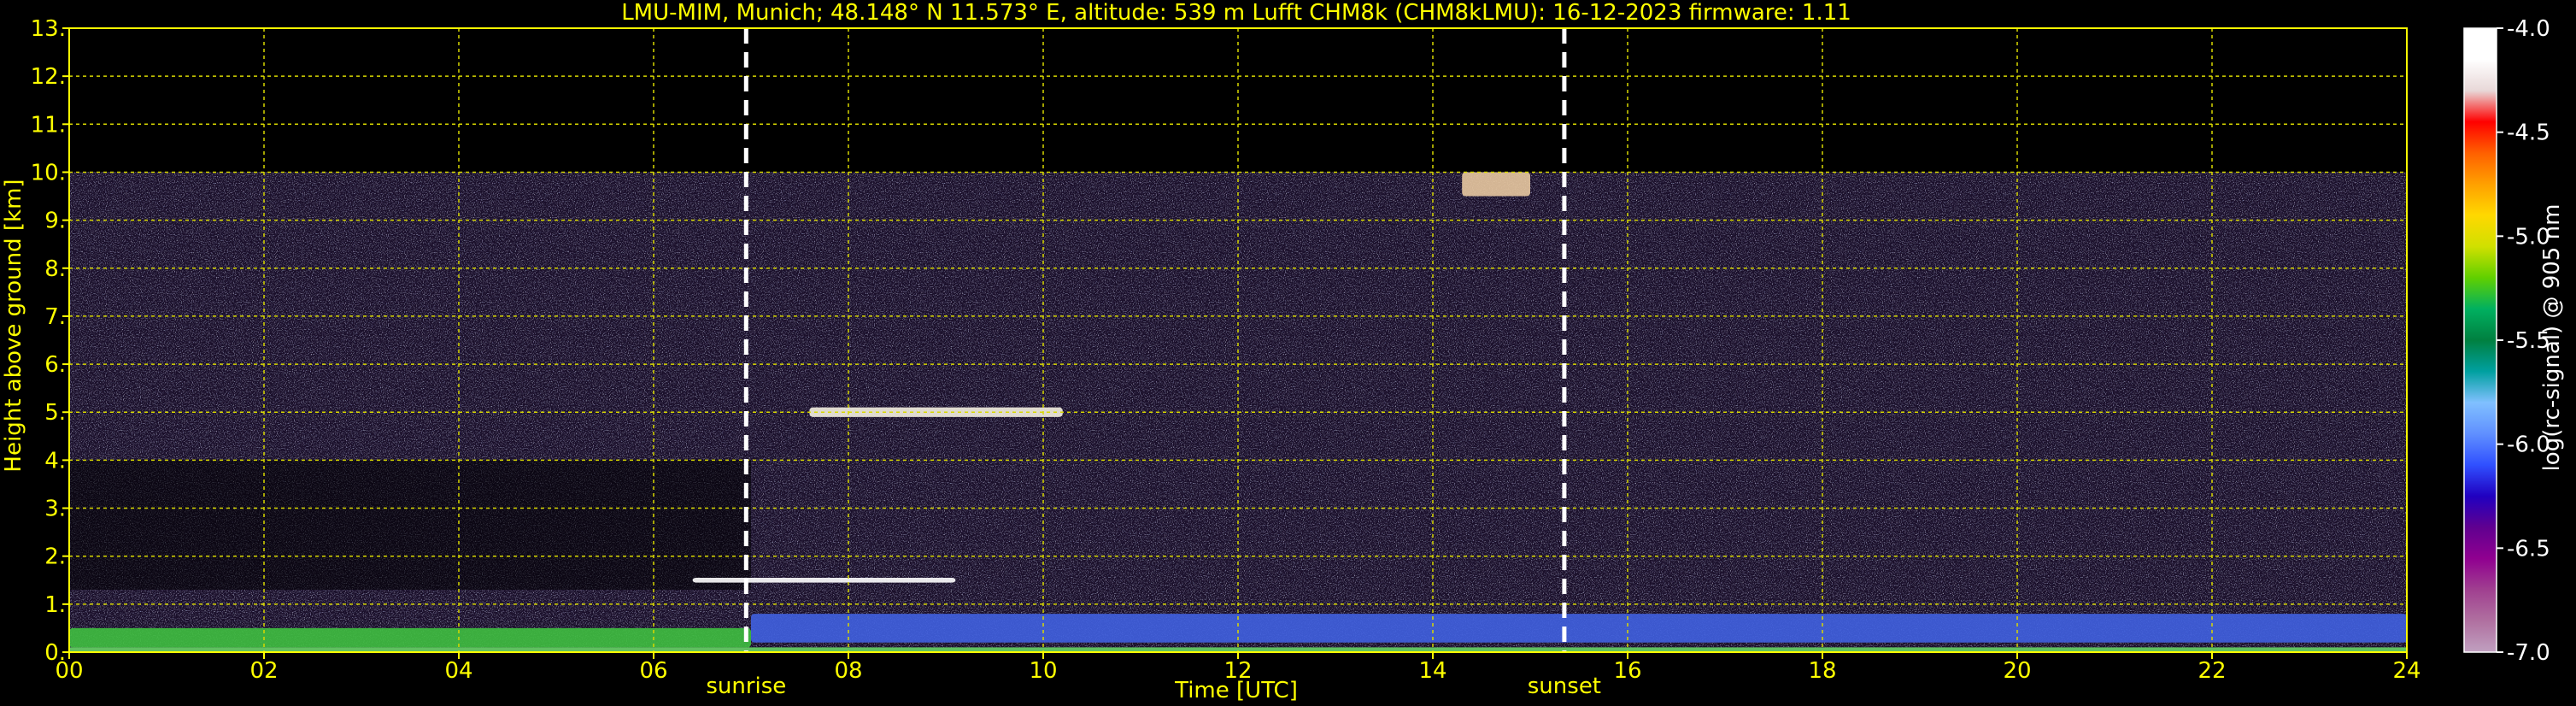 The height and width of the screenshot is (706, 2576). Describe the element at coordinates (48, 77) in the screenshot. I see `y-tick-label: 12.` at that location.